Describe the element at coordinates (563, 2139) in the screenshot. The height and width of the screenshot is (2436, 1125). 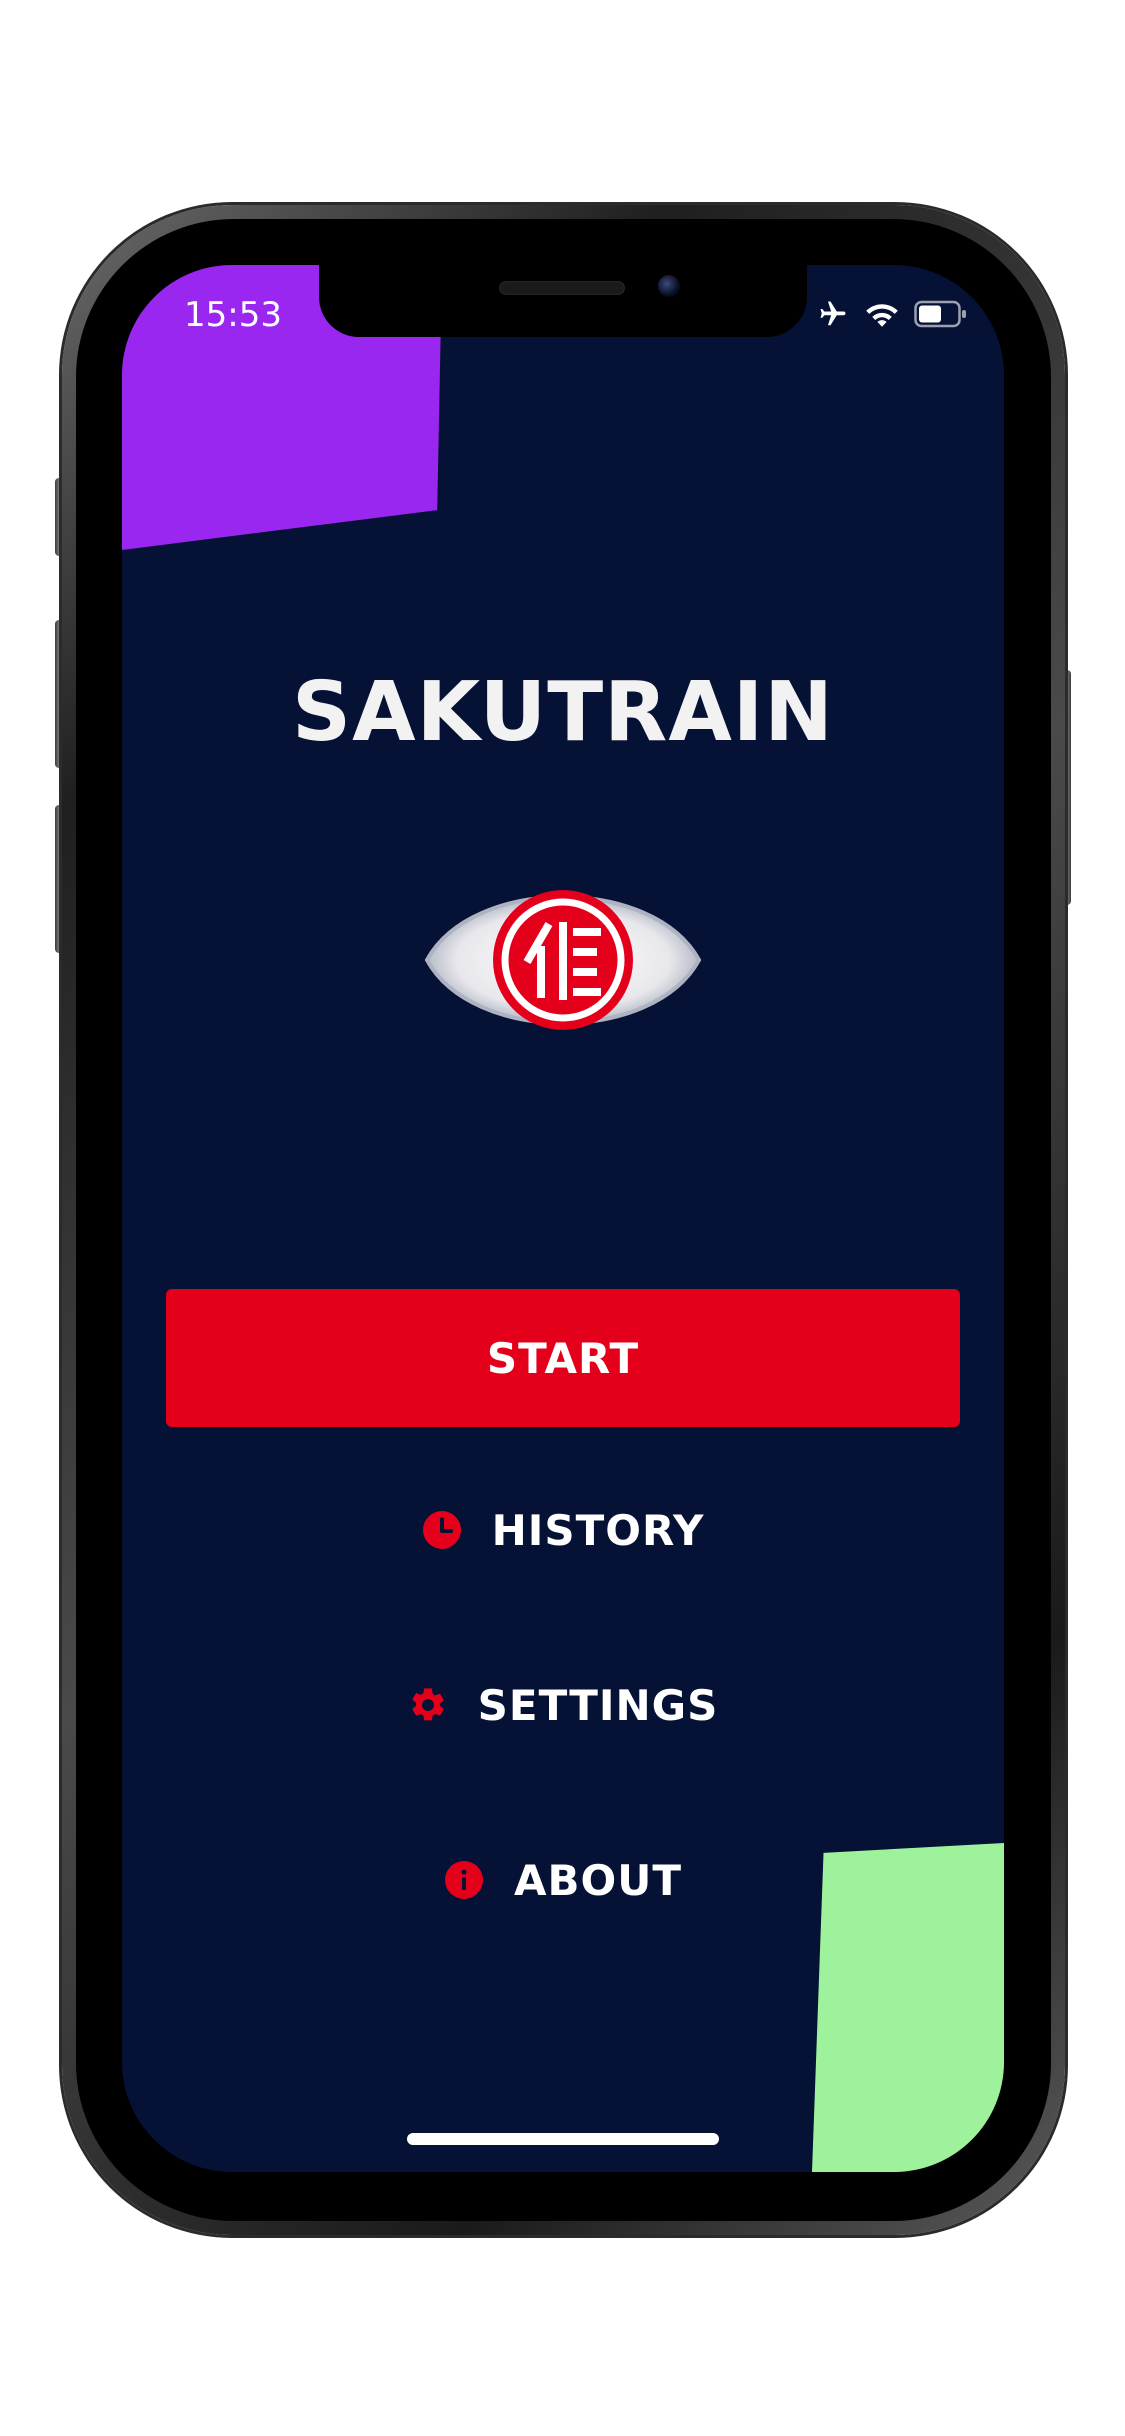
I see `home-indicator` at that location.